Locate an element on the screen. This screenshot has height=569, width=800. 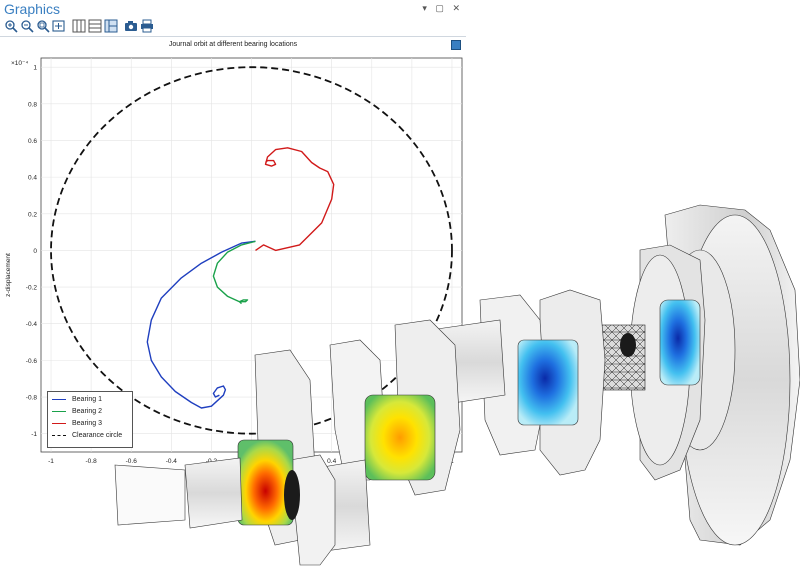
bearing-left is located at coordinates (268, 482).